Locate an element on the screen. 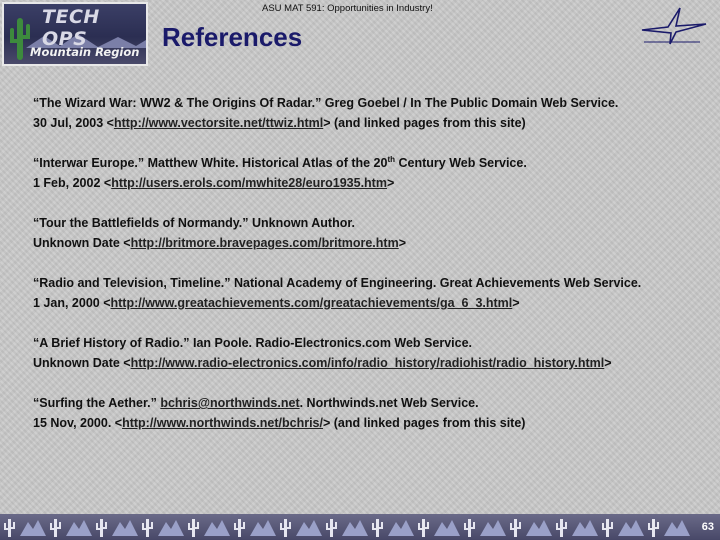 The width and height of the screenshot is (720, 540). tech-ops-logo: TECH OPS Mountain Region is located at coordinates (75, 34).